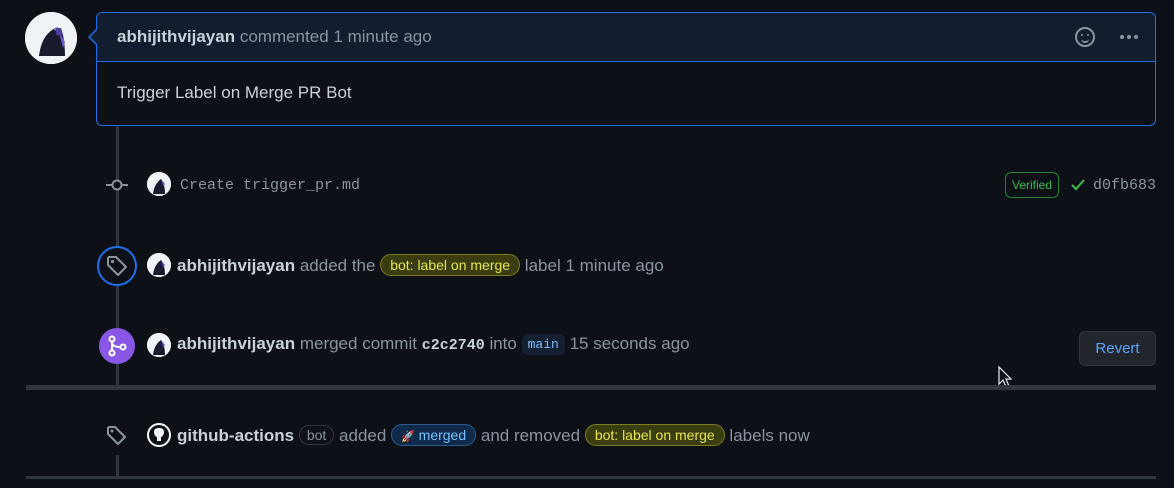 The image size is (1174, 488). What do you see at coordinates (614, 265) in the screenshot?
I see `event-time: 1 minute ago` at bounding box center [614, 265].